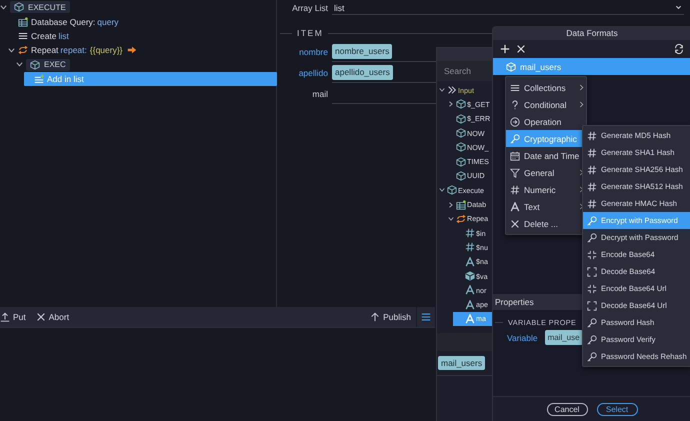  I want to click on arrow-right-icon, so click(131, 50).